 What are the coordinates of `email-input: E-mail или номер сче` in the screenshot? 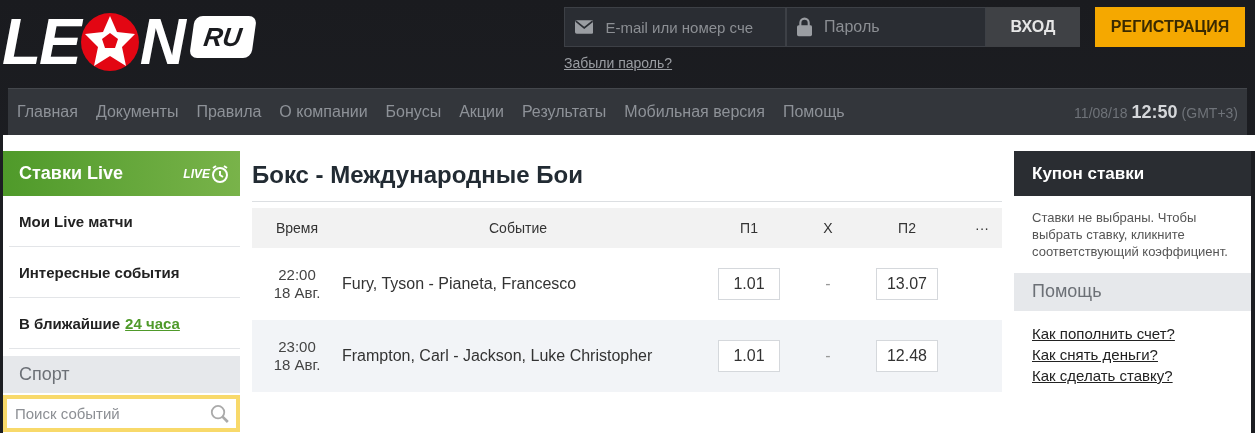 It's located at (689, 27).